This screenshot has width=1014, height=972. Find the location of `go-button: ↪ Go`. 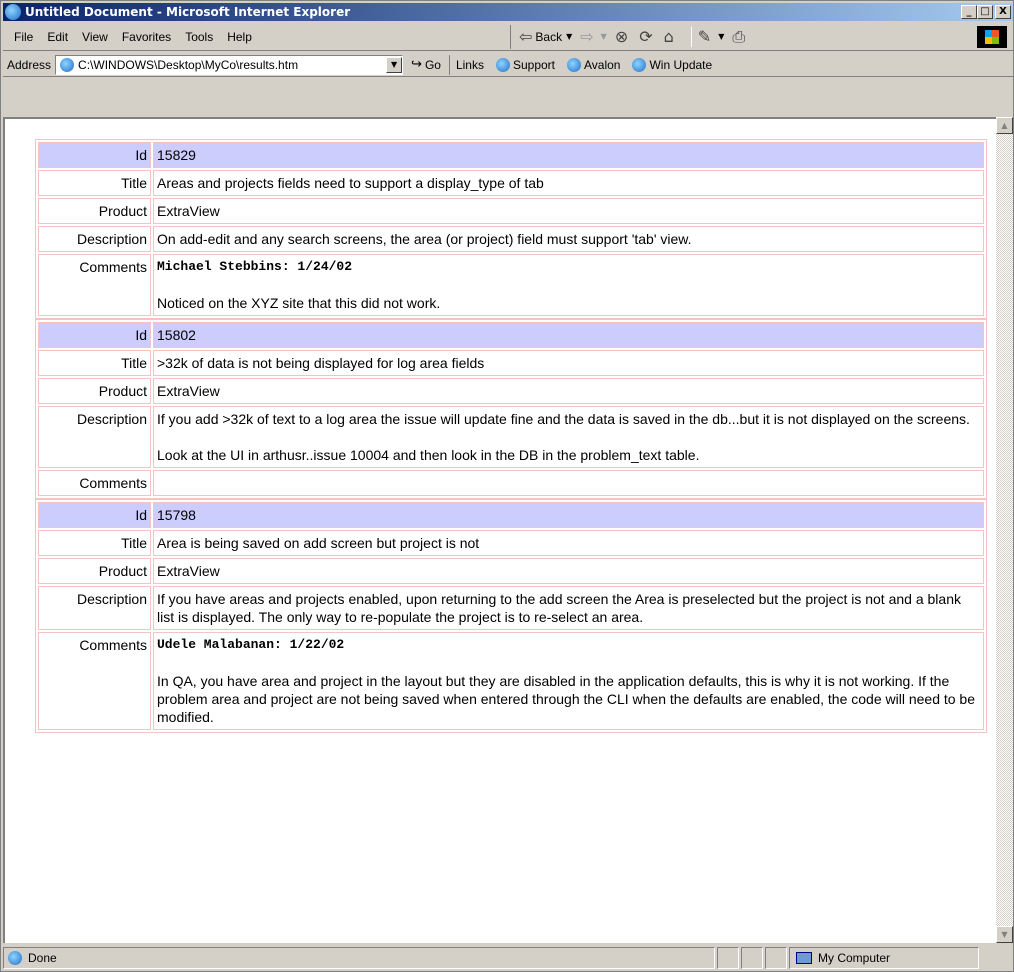

go-button: ↪ Go is located at coordinates (426, 64).